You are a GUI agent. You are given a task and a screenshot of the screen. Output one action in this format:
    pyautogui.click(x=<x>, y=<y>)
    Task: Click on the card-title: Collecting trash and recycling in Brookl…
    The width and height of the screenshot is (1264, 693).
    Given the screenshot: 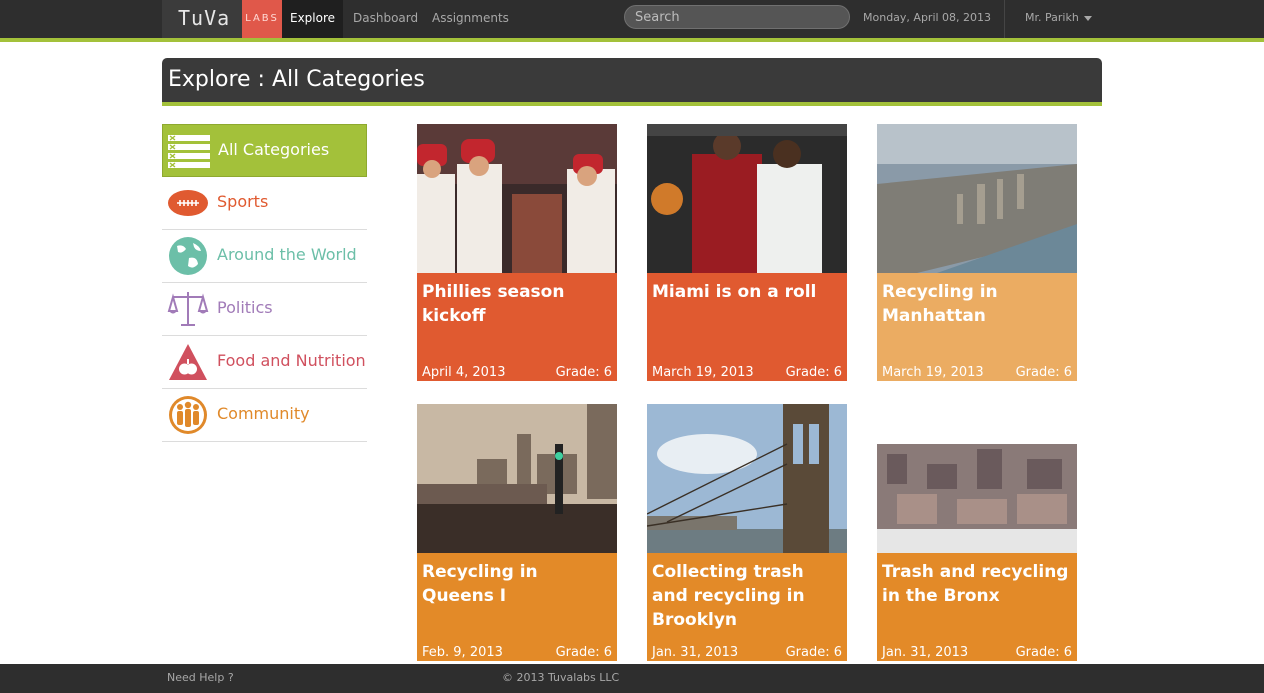 What is the action you would take?
    pyautogui.click(x=728, y=596)
    